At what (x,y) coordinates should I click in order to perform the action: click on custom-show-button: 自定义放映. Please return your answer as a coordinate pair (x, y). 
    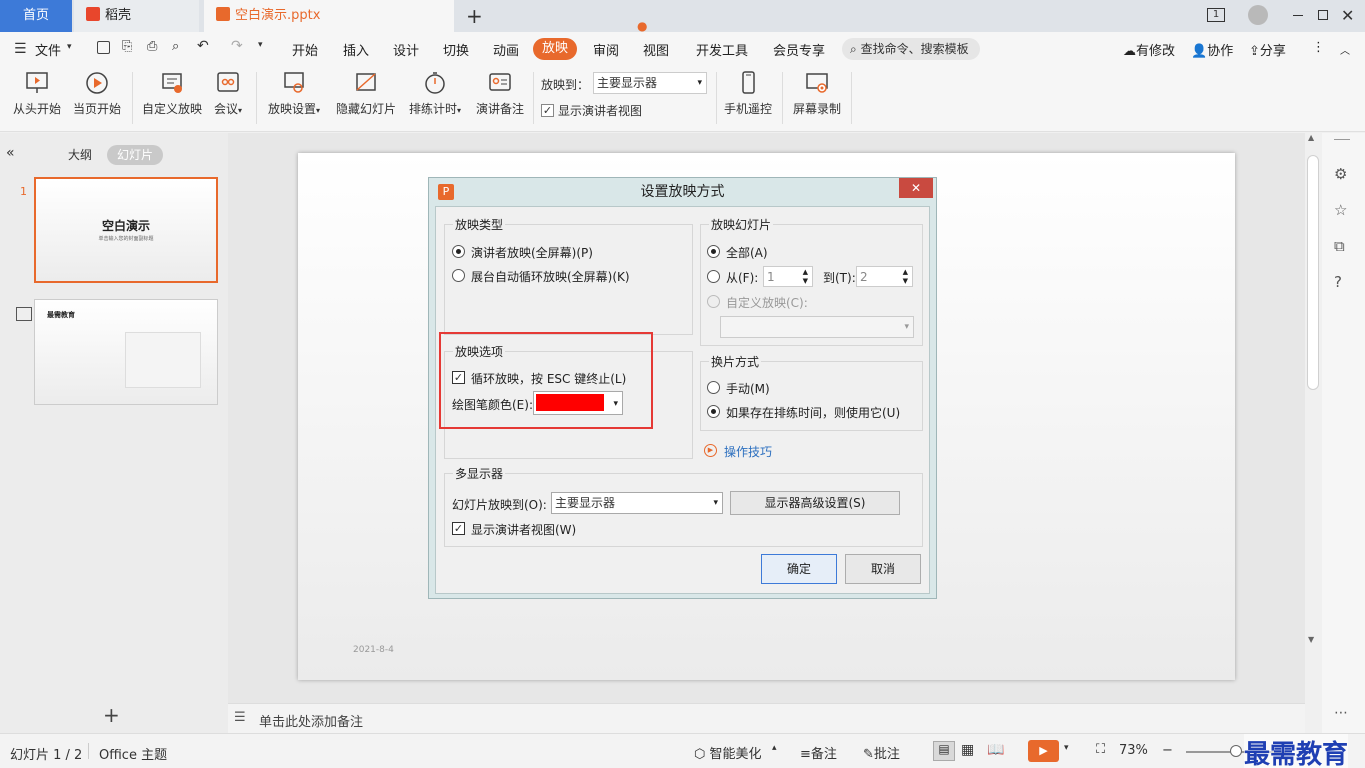
    Looking at the image, I should click on (172, 93).